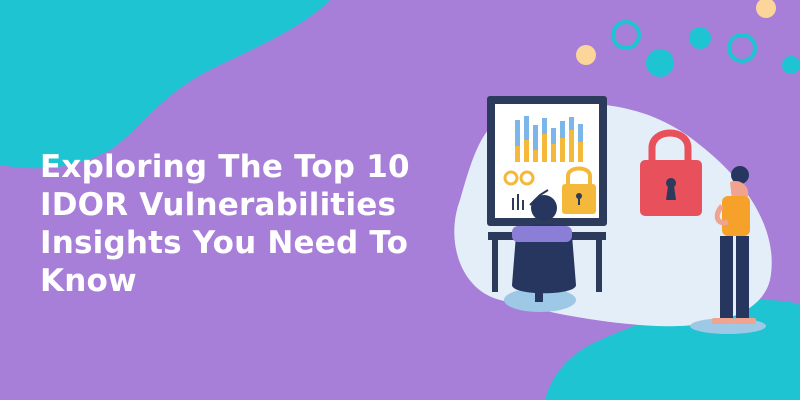  I want to click on headline-line: Insights You Need To, so click(224, 243).